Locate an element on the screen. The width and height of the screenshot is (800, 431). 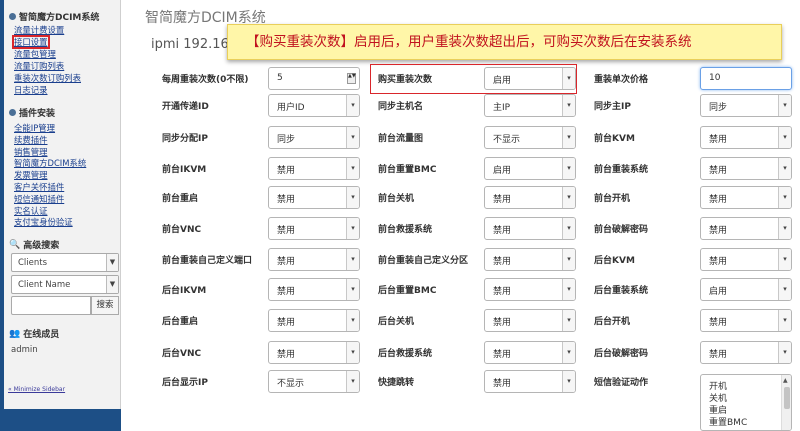
user-icon: 👥 is located at coordinates (15, 333).